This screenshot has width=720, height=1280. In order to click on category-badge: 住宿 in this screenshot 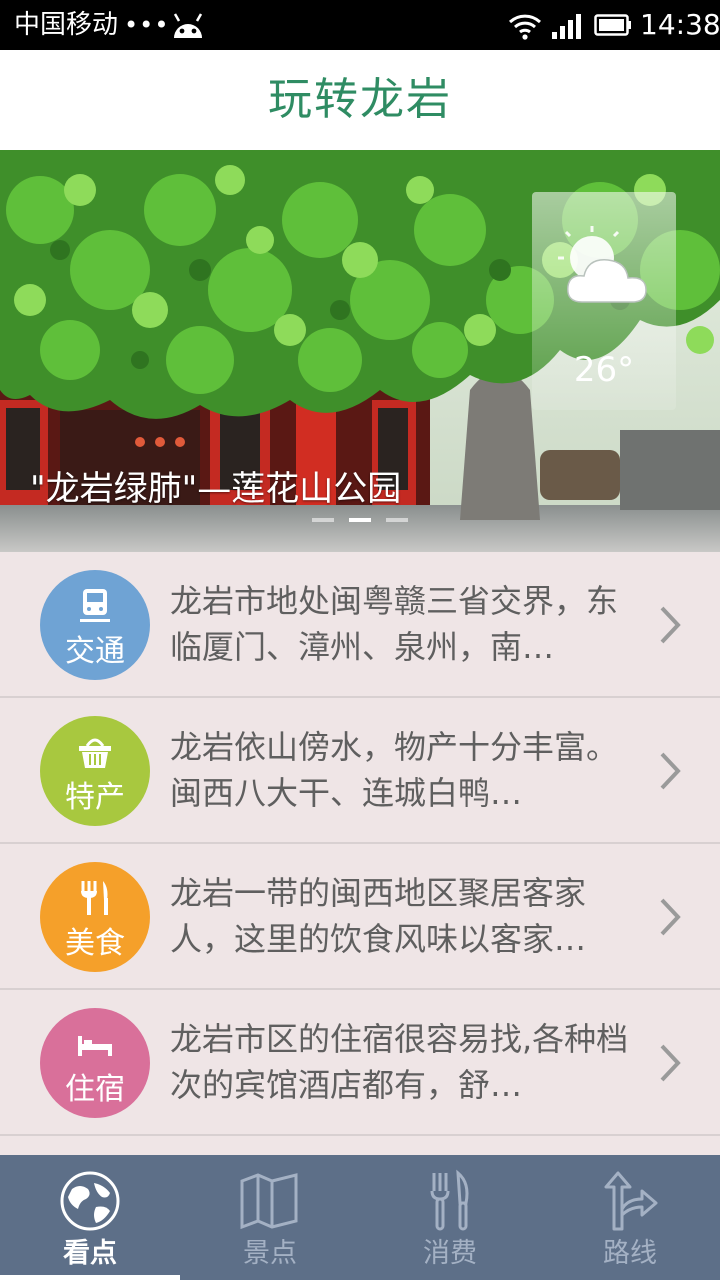, I will do `click(95, 1063)`.